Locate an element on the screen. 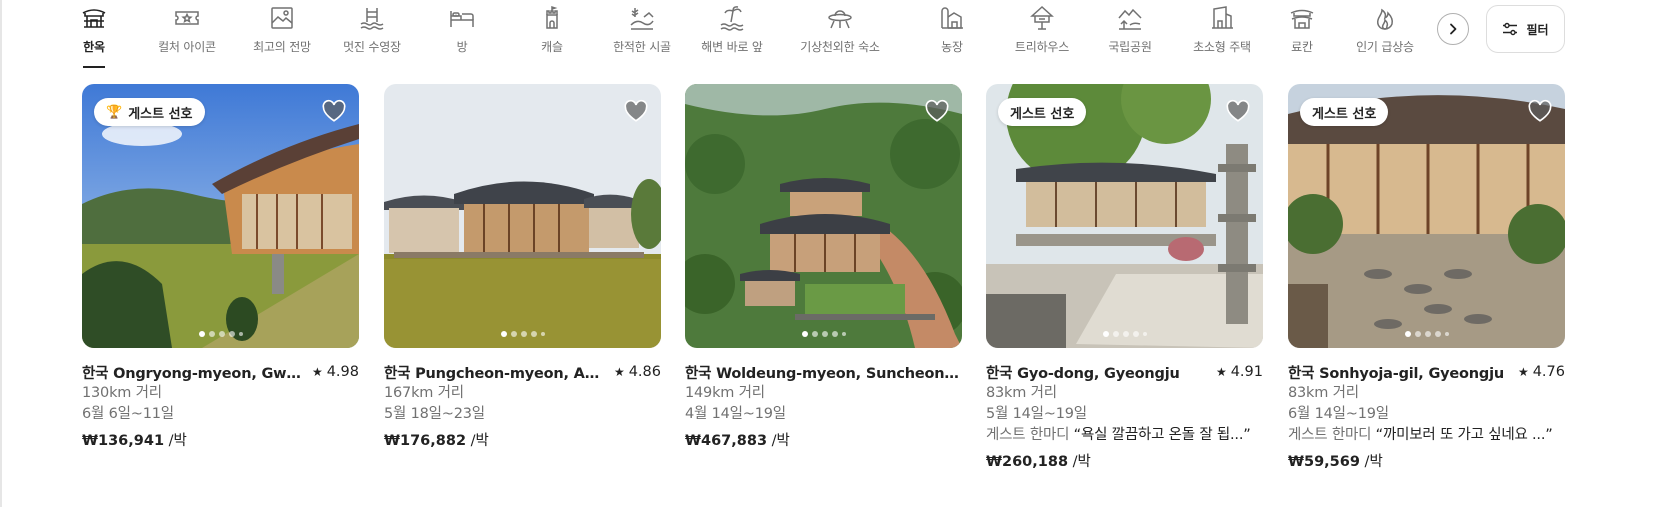  category-label: 기상천외한 숙소 is located at coordinates (840, 47).